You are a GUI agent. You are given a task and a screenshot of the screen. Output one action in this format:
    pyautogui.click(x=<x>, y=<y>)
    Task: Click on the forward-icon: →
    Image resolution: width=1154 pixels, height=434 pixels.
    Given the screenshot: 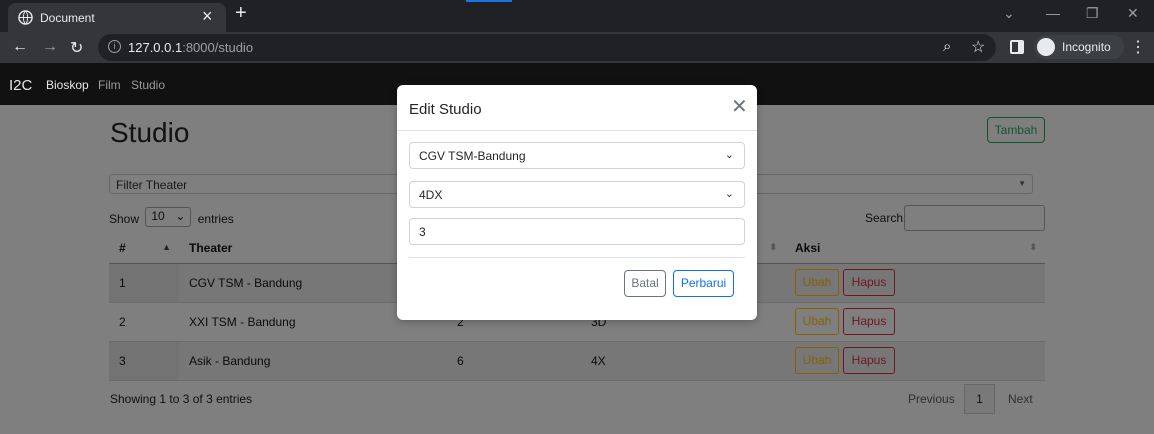 What is the action you would take?
    pyautogui.click(x=50, y=47)
    